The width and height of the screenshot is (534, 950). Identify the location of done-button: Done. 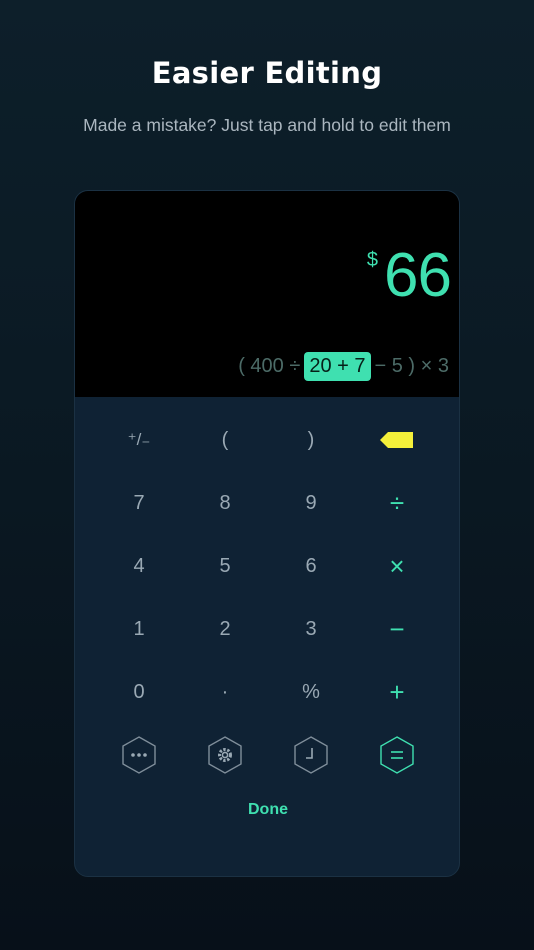
(267, 810).